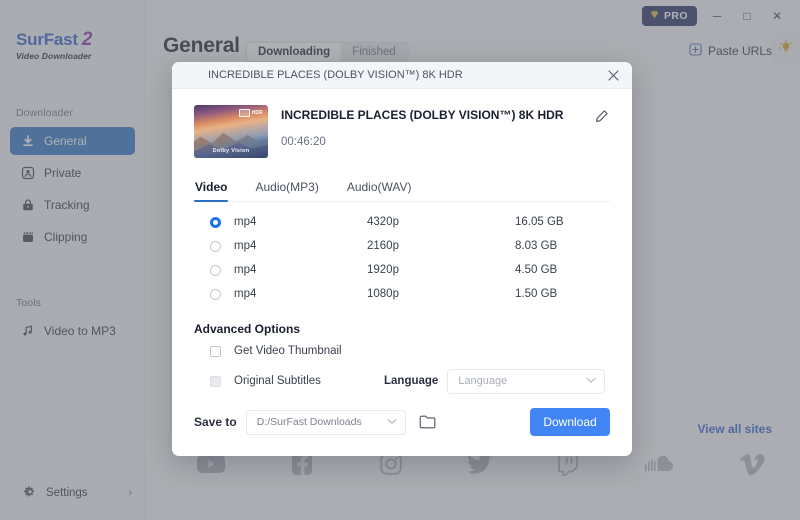  Describe the element at coordinates (257, 113) in the screenshot. I see `hdr-badge-label: HDR` at that location.